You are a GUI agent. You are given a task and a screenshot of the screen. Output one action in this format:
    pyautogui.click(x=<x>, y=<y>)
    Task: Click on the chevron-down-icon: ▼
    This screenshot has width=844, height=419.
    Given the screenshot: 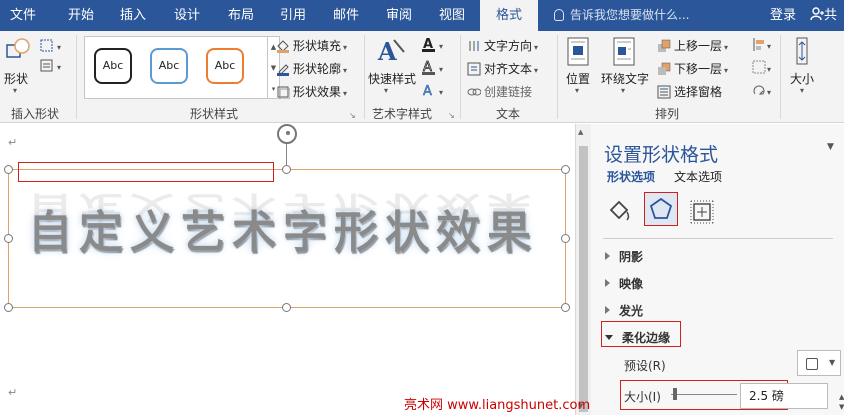 What is the action you would take?
    pyautogui.click(x=832, y=362)
    